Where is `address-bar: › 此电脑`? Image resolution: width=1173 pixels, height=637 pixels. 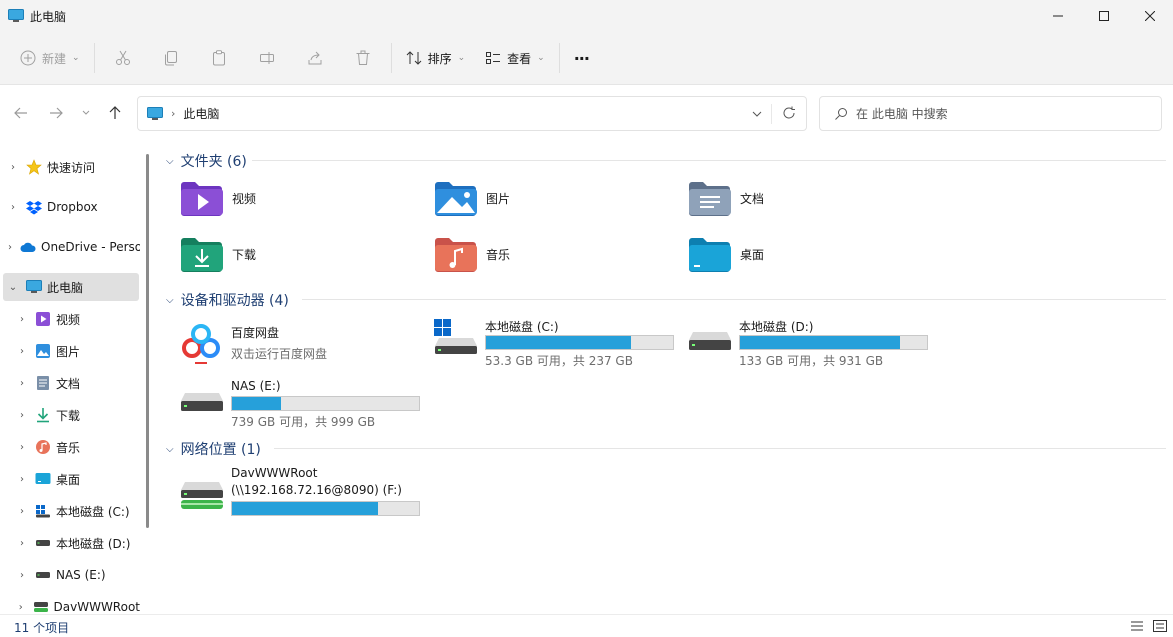
address-bar: › 此电脑 is located at coordinates (472, 113).